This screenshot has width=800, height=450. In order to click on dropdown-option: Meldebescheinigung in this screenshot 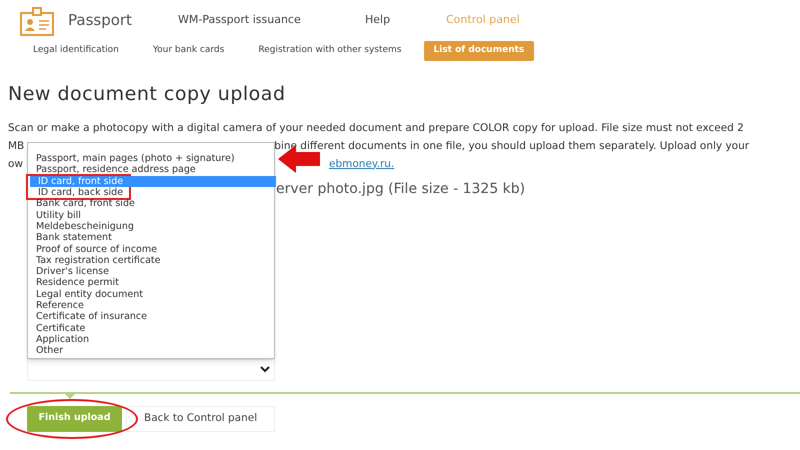, I will do `click(151, 226)`.